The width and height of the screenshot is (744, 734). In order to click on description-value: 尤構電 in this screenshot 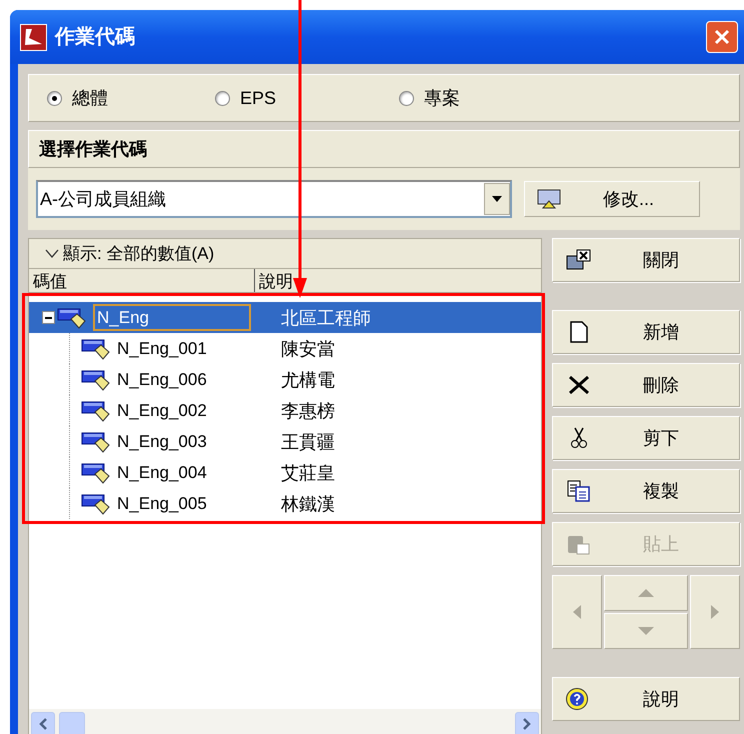, I will do `click(308, 379)`.